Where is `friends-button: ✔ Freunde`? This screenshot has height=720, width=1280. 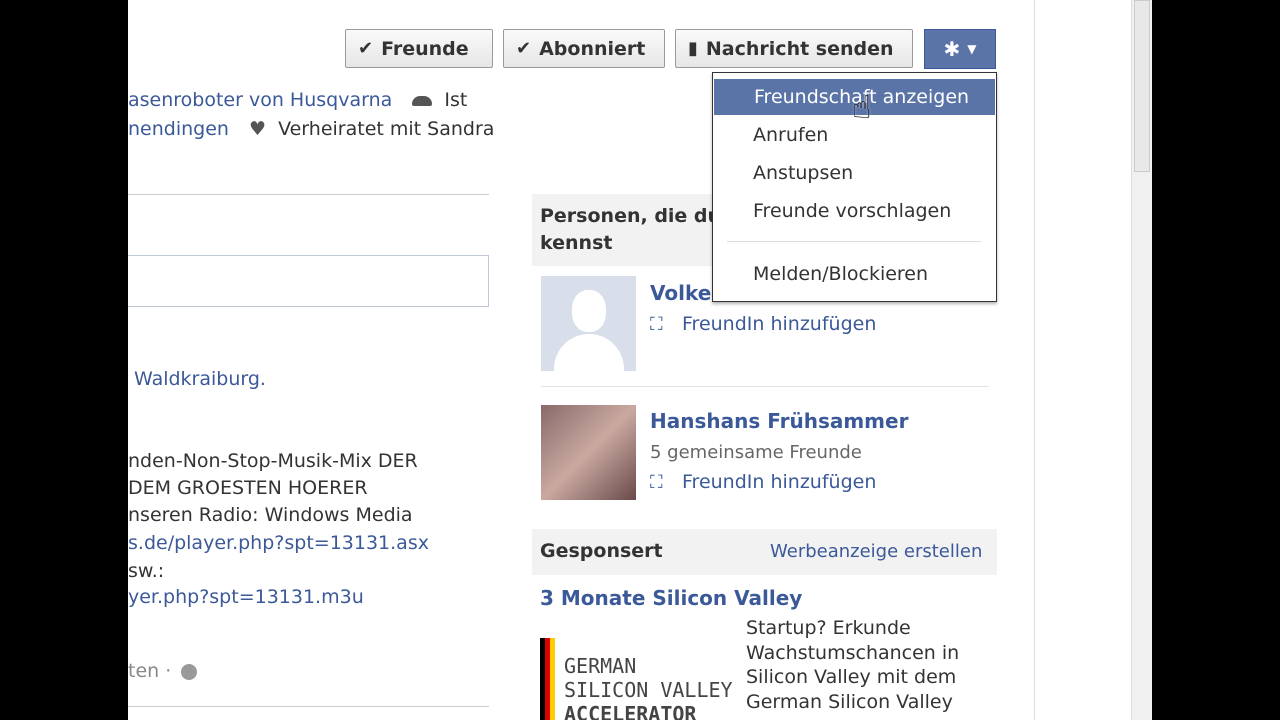 friends-button: ✔ Freunde is located at coordinates (419, 48).